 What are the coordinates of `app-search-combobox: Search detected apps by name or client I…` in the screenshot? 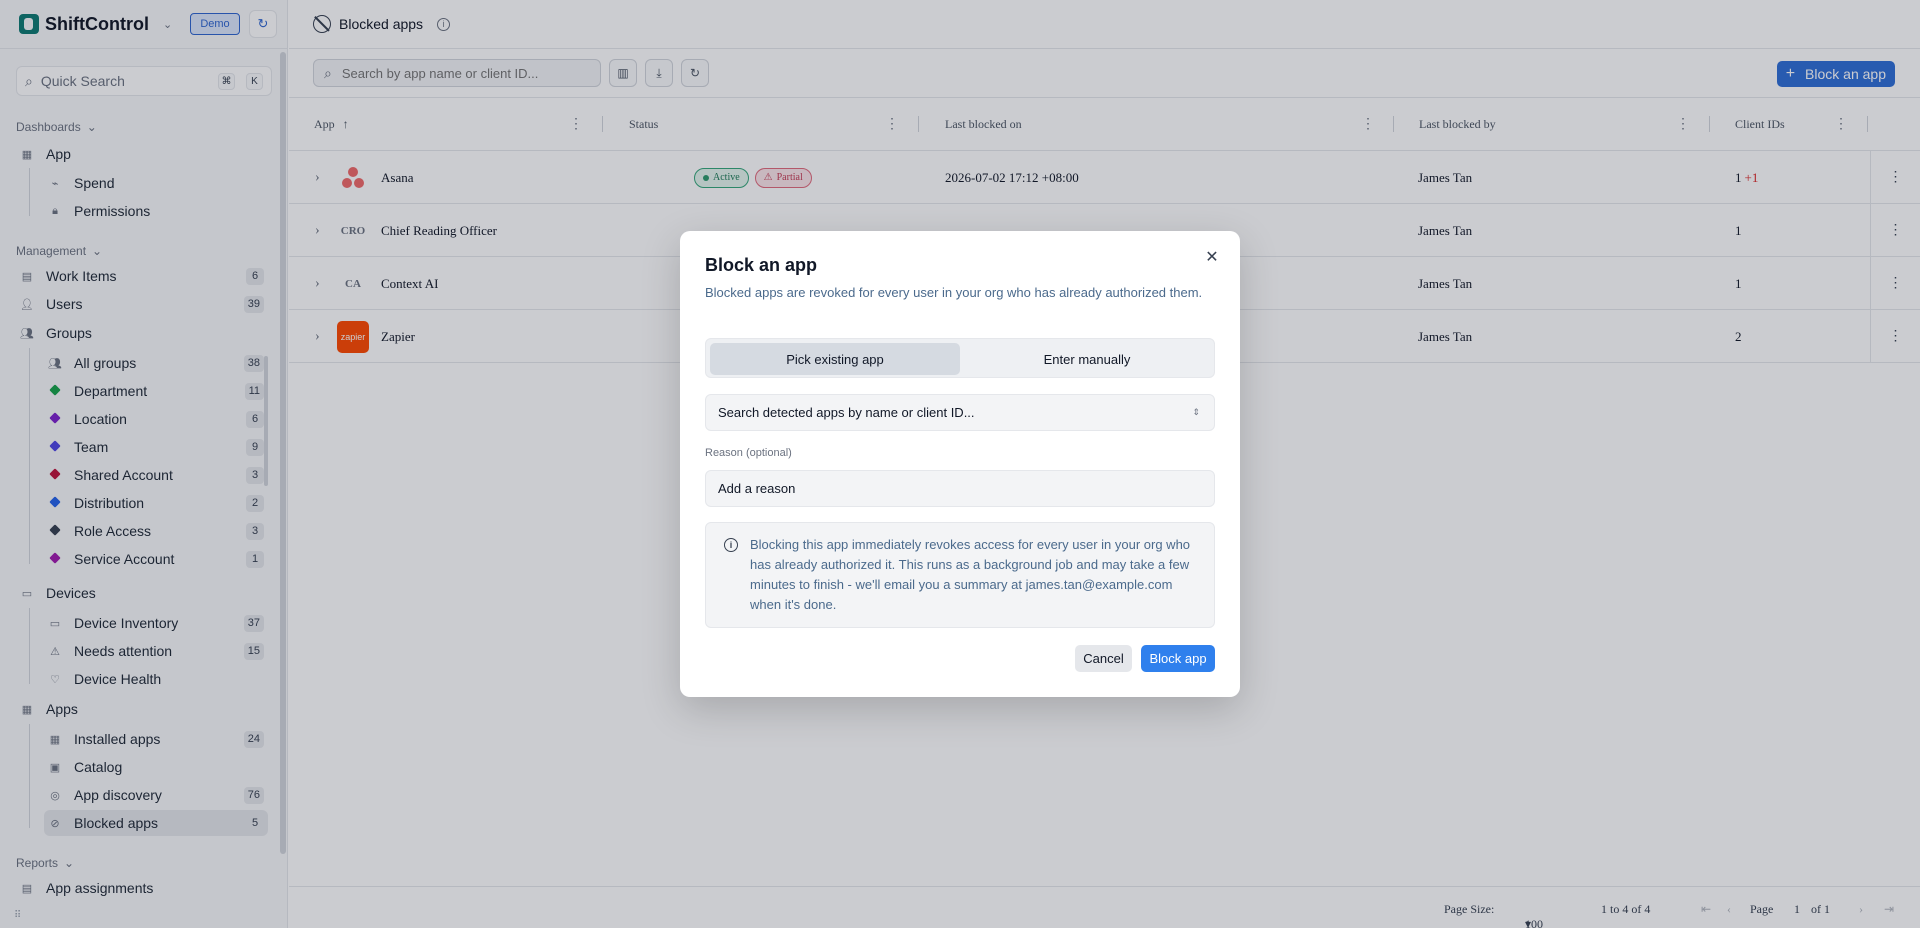 It's located at (960, 412).